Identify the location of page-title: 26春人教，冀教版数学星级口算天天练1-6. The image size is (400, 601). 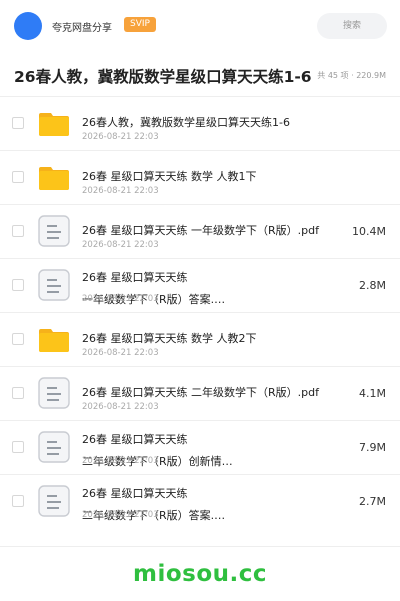
(163, 77).